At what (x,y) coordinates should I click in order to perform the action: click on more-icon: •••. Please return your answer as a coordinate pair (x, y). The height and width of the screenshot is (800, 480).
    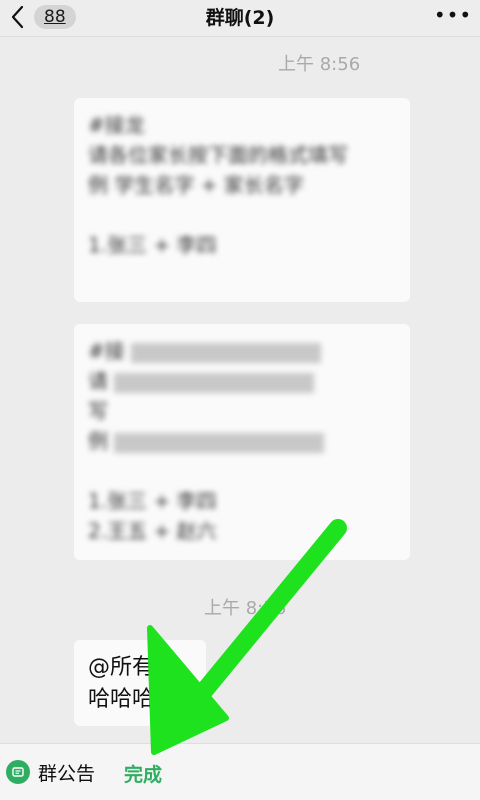
    Looking at the image, I should click on (453, 15).